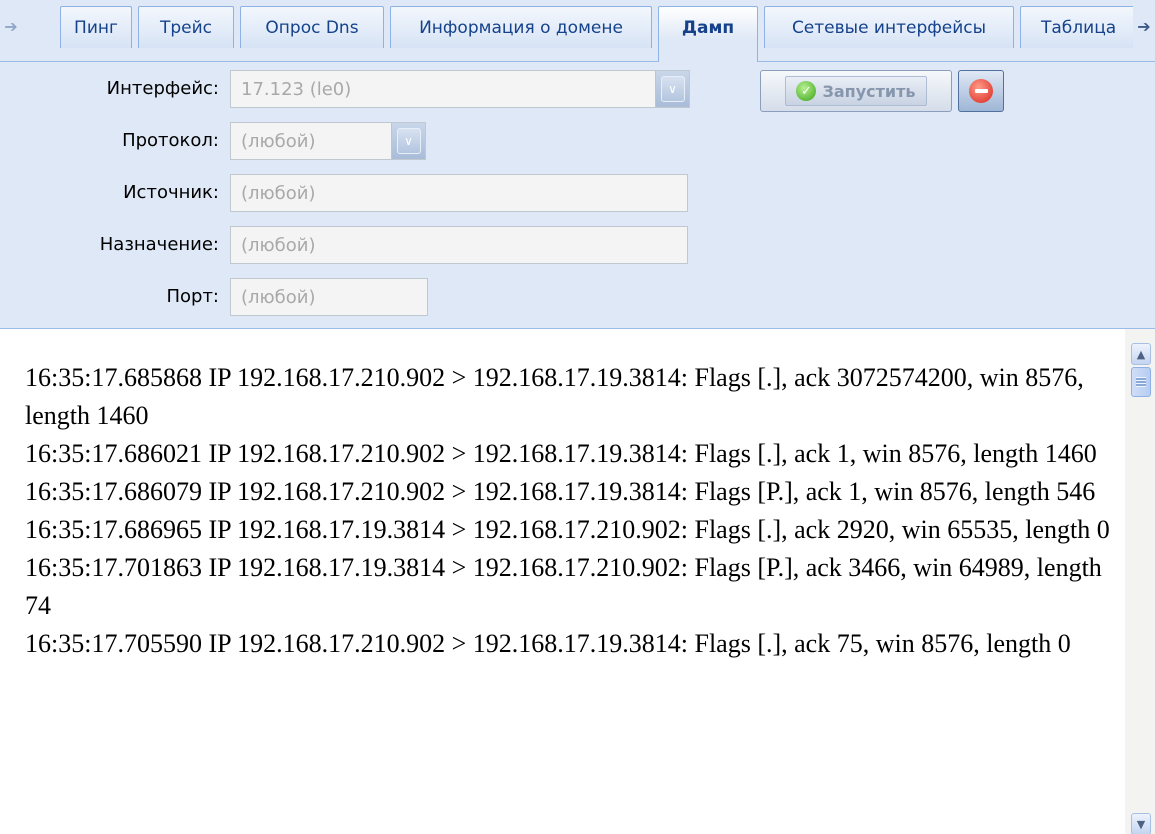 The height and width of the screenshot is (834, 1155). I want to click on stop-button, so click(981, 91).